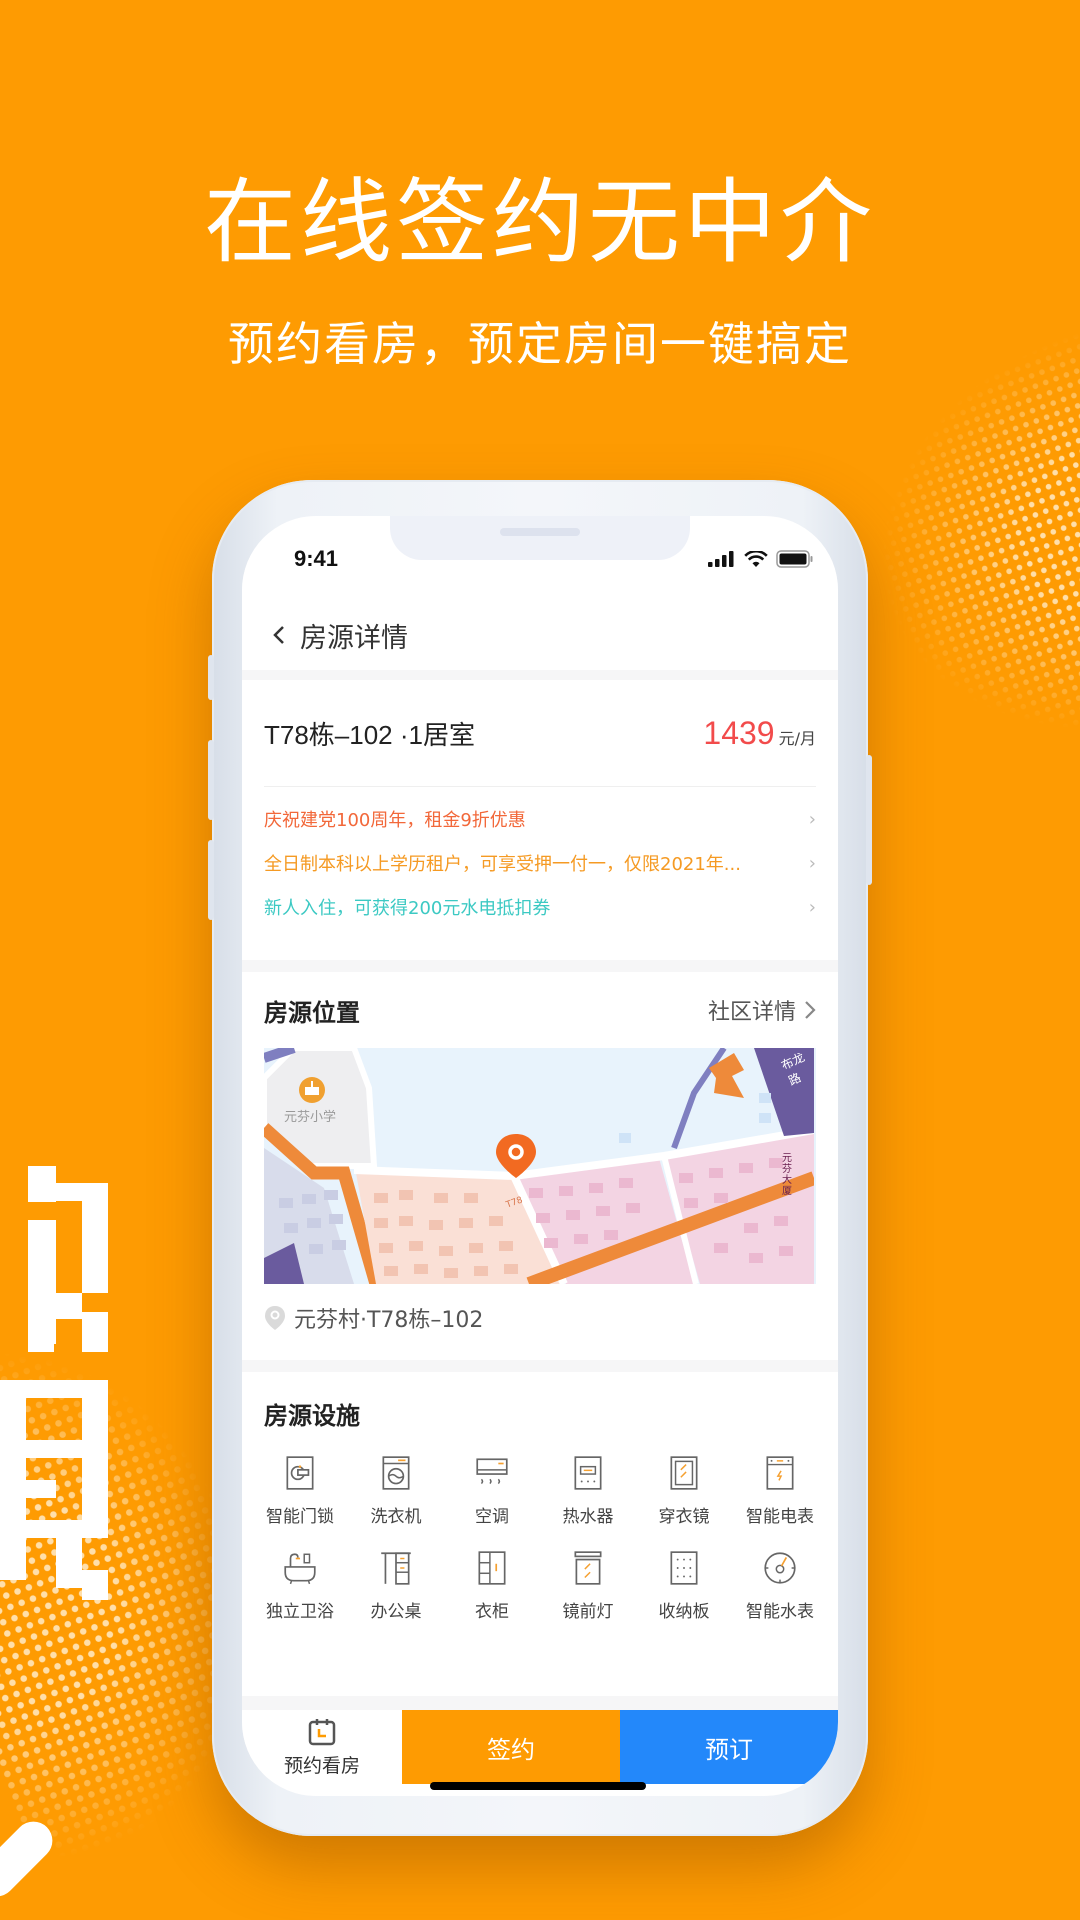  I want to click on storage-board-icon, so click(684, 1568).